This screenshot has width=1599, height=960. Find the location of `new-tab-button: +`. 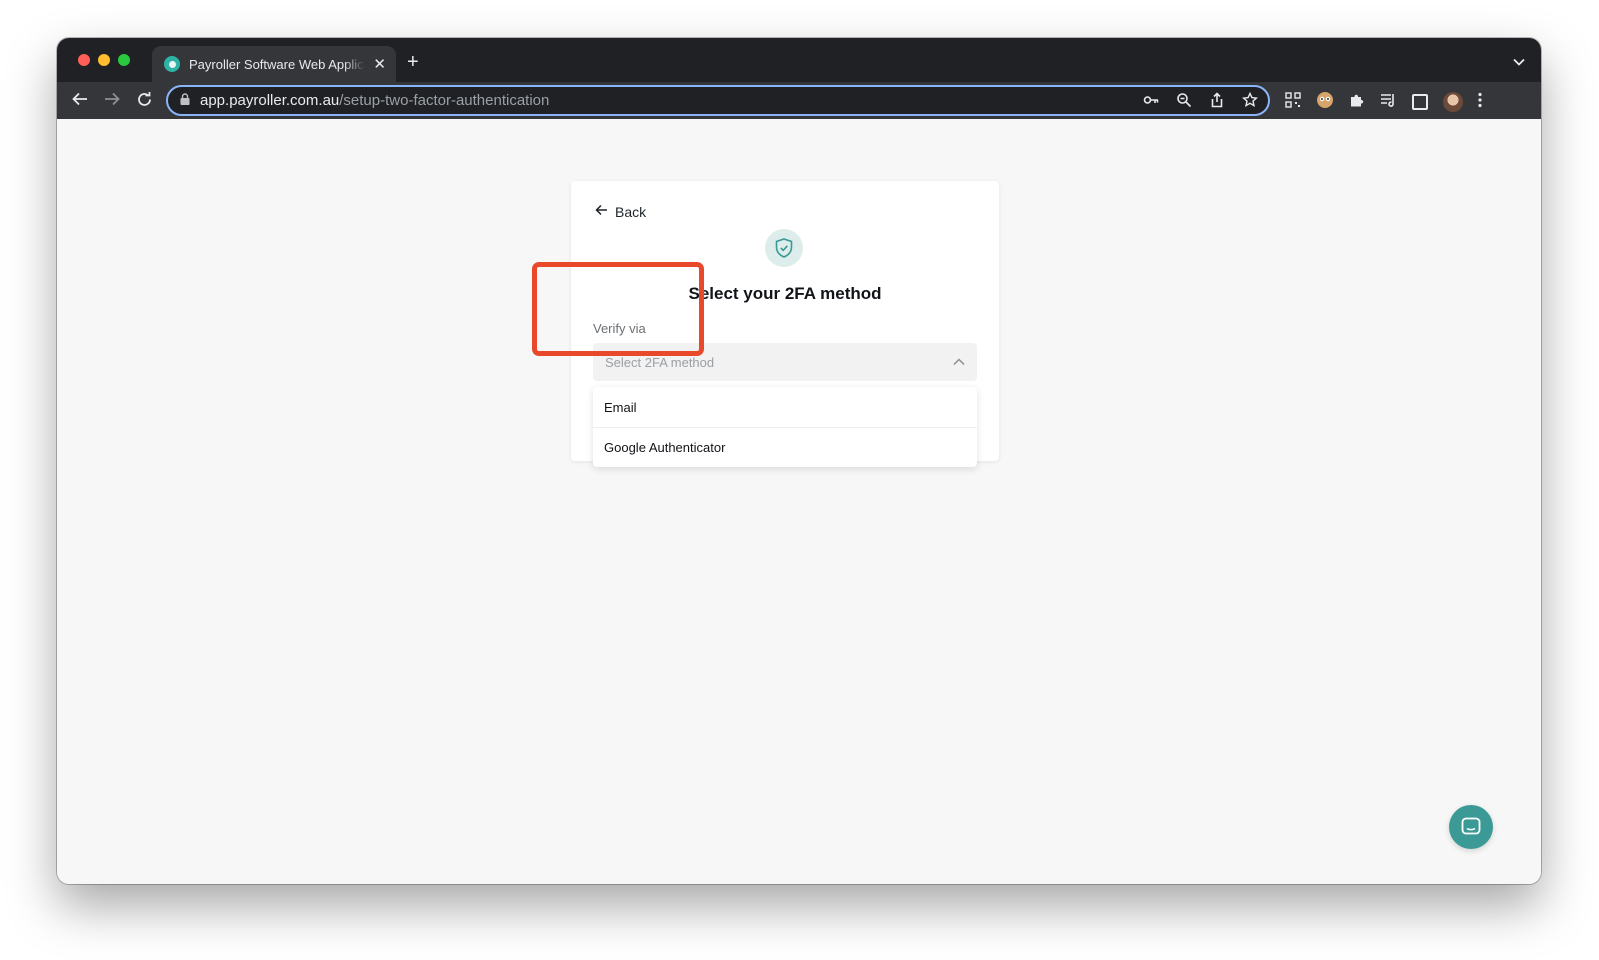

new-tab-button: + is located at coordinates (413, 62).